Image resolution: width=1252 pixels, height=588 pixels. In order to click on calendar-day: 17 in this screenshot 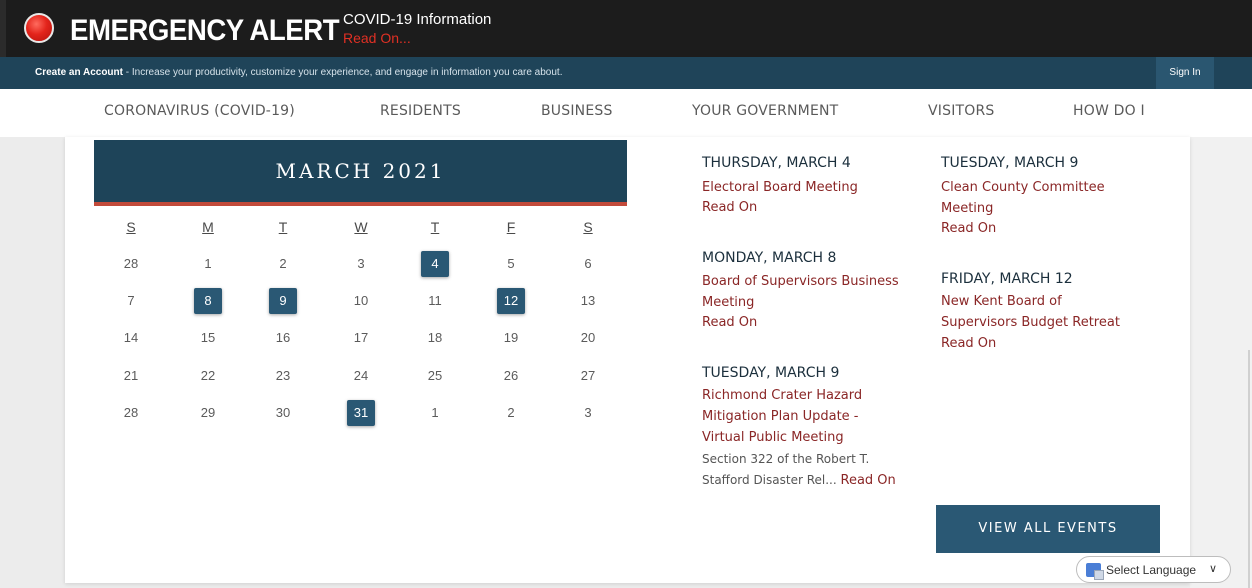, I will do `click(361, 337)`.